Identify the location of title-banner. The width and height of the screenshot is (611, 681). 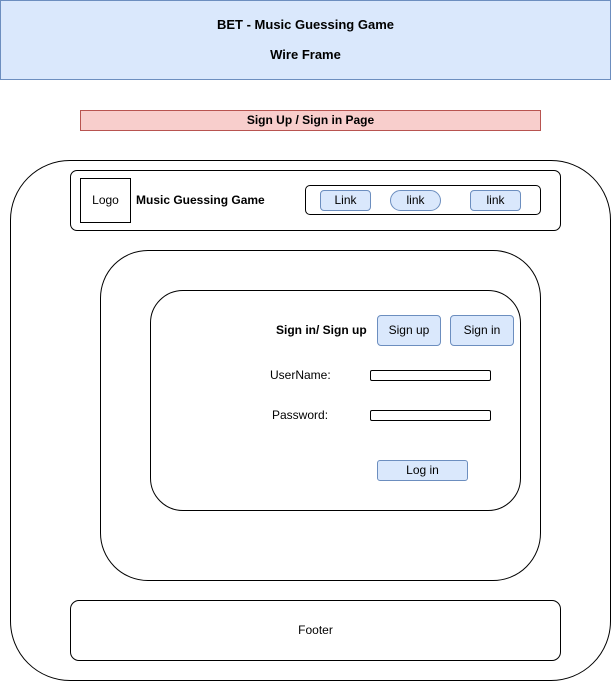
(305, 40).